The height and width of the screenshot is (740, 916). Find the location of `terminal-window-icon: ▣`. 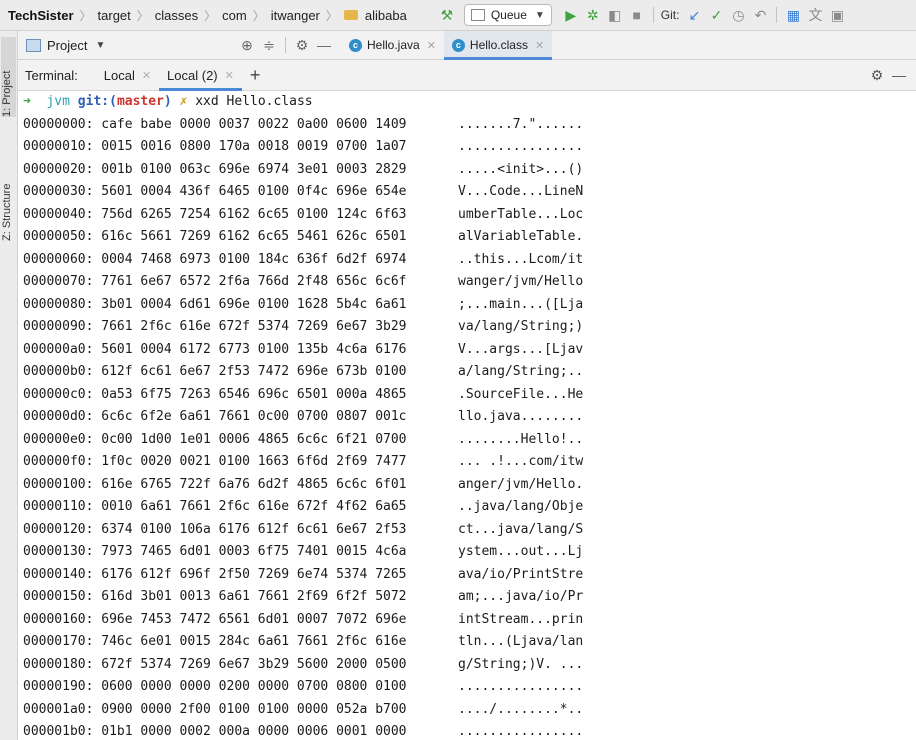

terminal-window-icon: ▣ is located at coordinates (837, 15).